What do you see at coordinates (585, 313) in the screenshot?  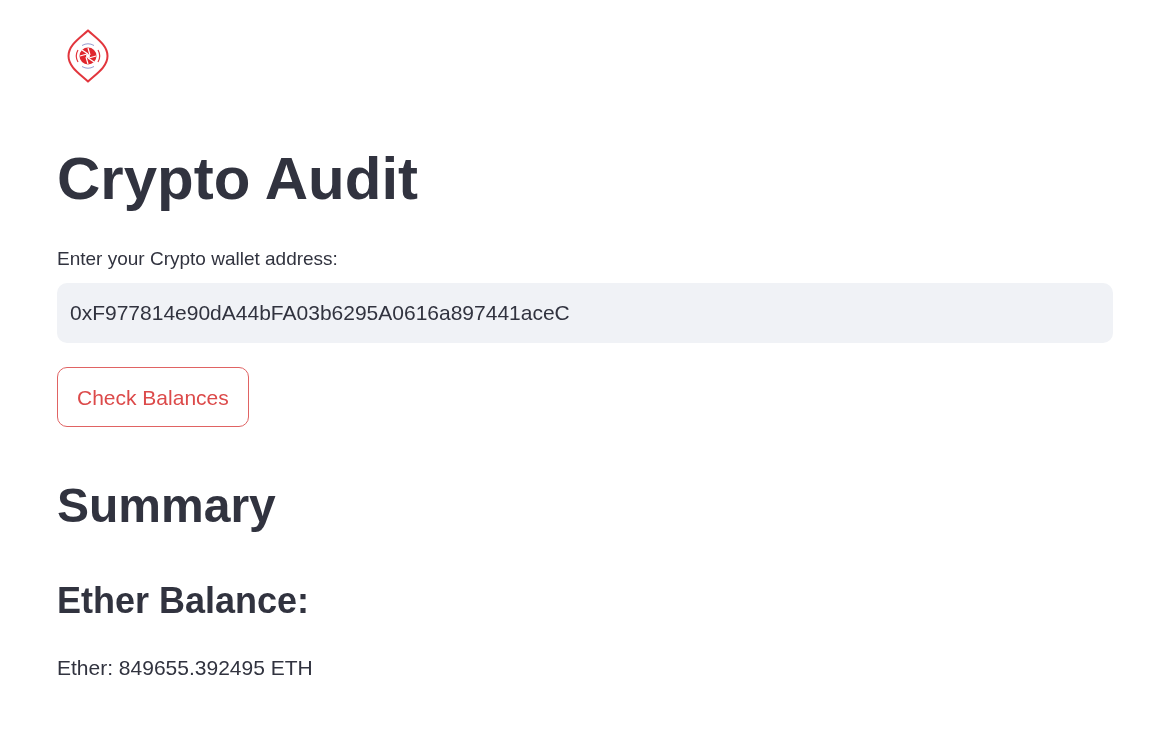 I see `address-input: 0xF977814e90dA44bFA03b6295A0616a897441aceC` at bounding box center [585, 313].